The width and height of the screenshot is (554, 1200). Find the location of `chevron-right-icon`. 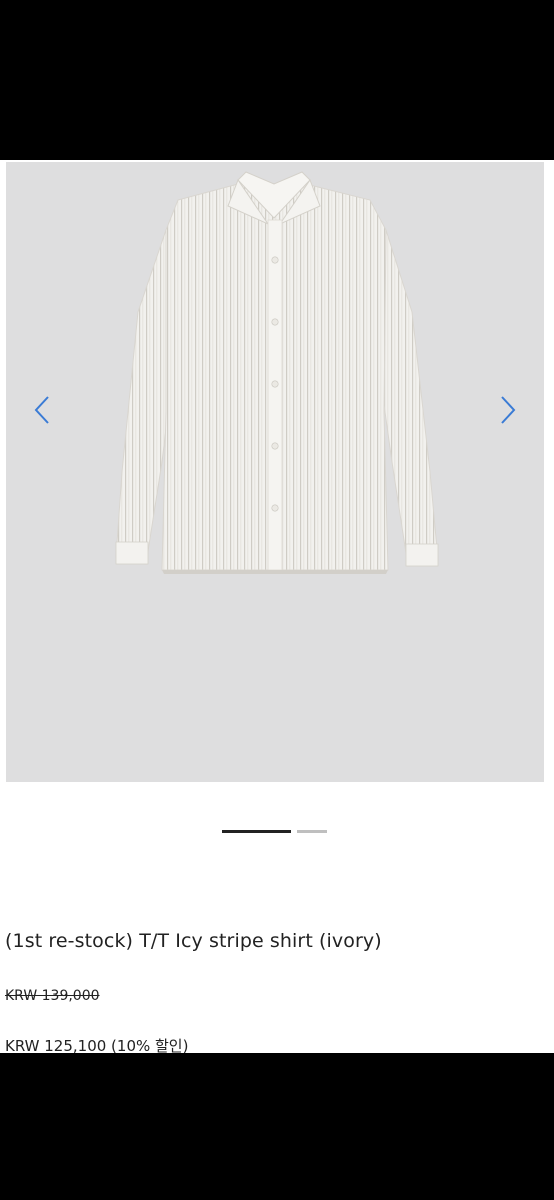

chevron-right-icon is located at coordinates (508, 410).